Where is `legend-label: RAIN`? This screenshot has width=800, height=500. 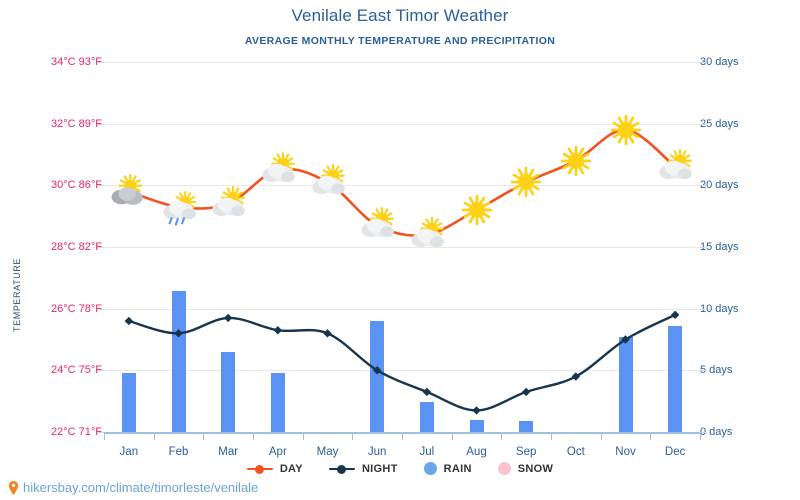 legend-label: RAIN is located at coordinates (457, 468).